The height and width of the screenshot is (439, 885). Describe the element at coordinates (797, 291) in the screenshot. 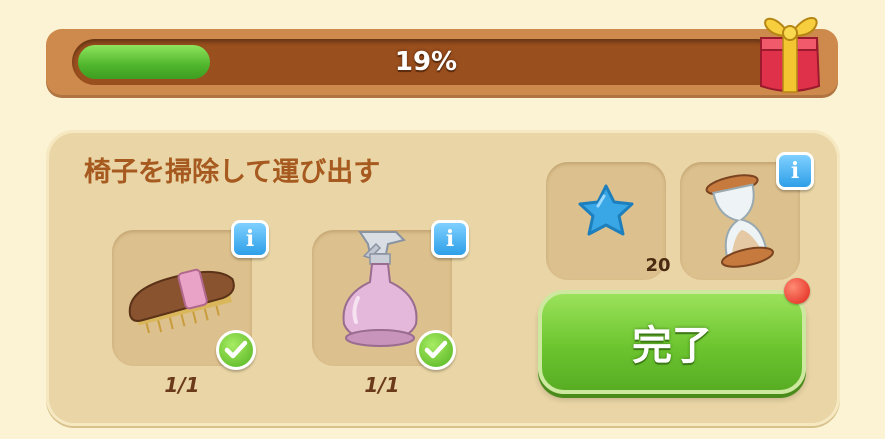

I see `notification-dot` at that location.